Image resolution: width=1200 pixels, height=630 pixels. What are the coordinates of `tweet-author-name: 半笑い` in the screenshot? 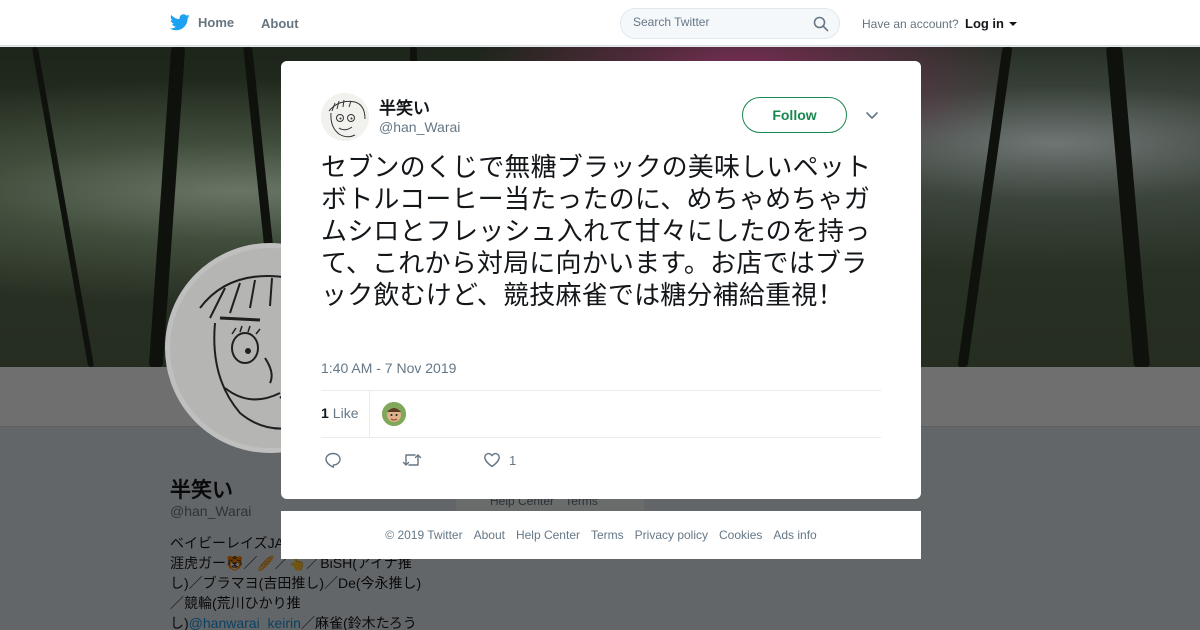 It's located at (404, 106).